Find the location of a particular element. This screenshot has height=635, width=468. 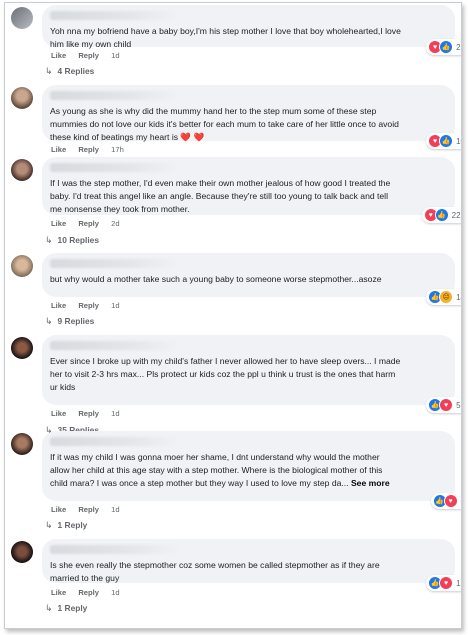

reaction-count: 6 is located at coordinates (461, 501).